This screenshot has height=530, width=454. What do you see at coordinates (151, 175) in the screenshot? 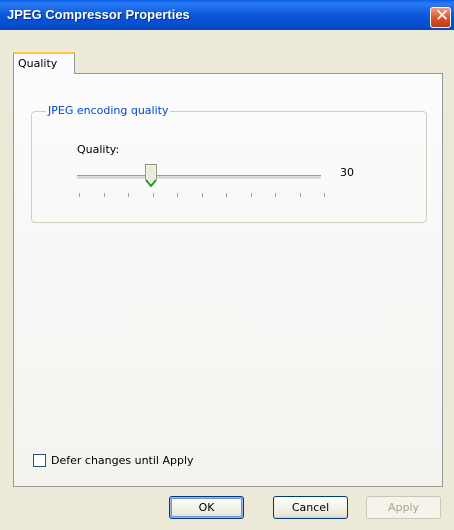
I see `quality-slider-thumb` at bounding box center [151, 175].